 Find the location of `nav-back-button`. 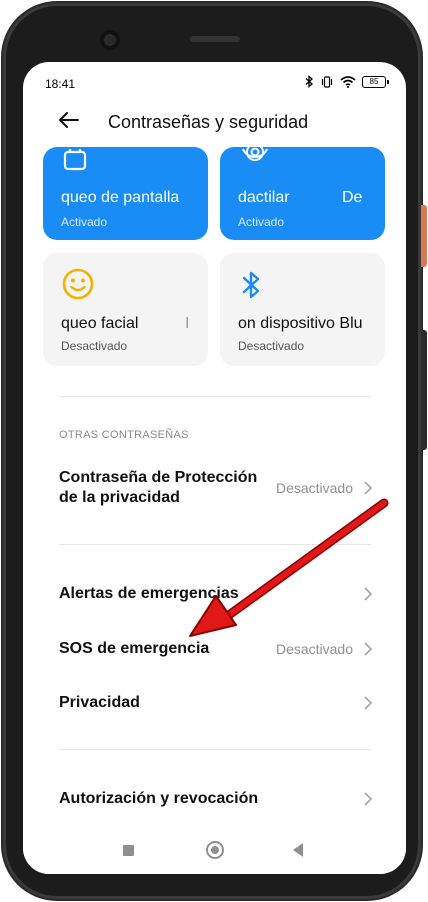

nav-back-button is located at coordinates (298, 850).